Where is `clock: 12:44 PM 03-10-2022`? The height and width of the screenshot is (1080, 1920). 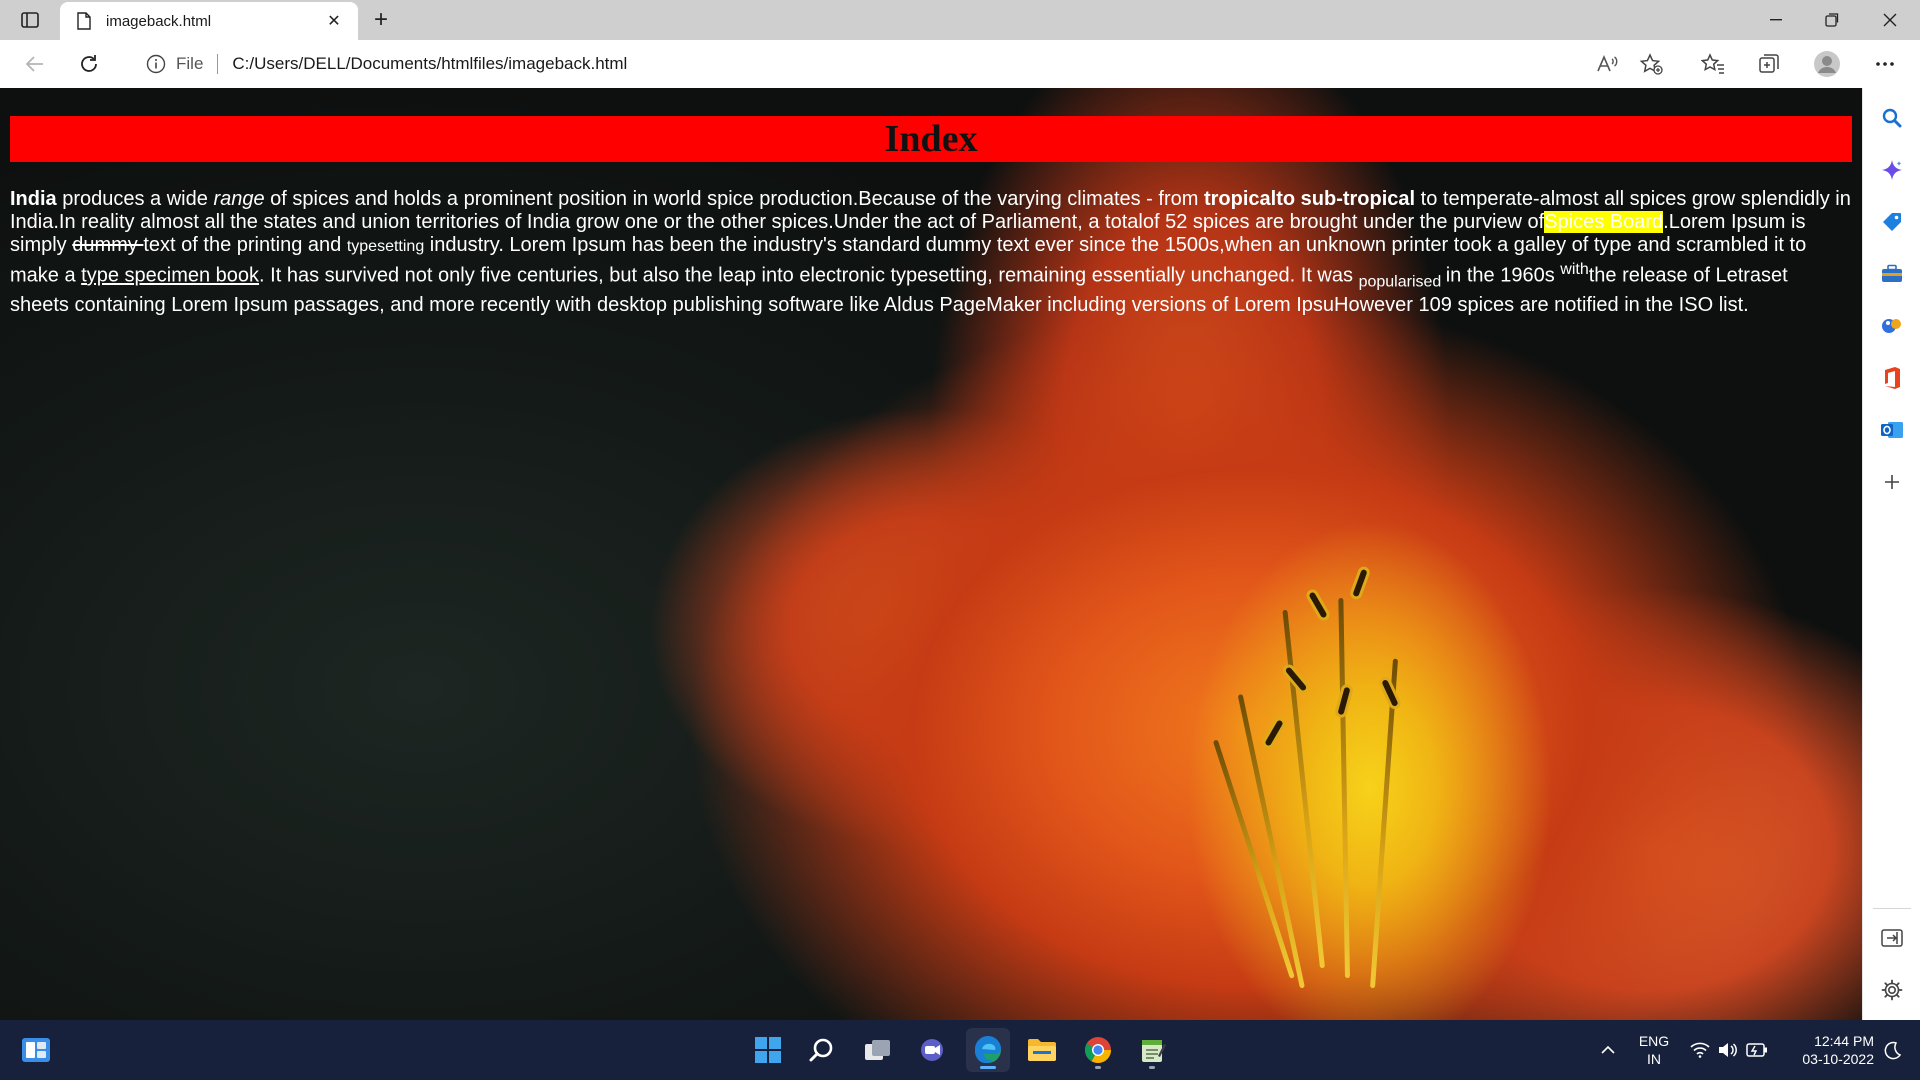 clock: 12:44 PM 03-10-2022 is located at coordinates (1826, 1050).